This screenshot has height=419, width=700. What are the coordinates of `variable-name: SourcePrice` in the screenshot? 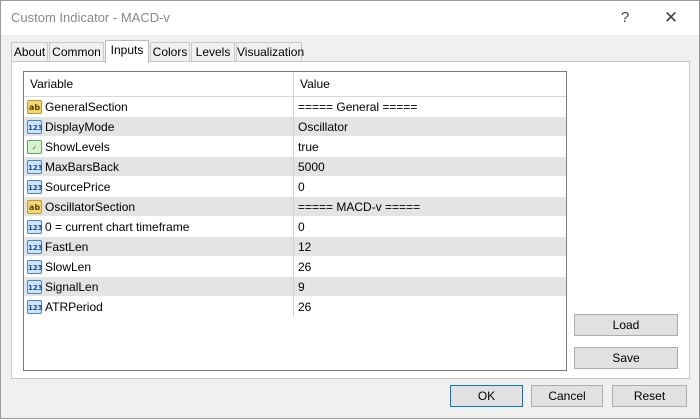 It's located at (78, 187).